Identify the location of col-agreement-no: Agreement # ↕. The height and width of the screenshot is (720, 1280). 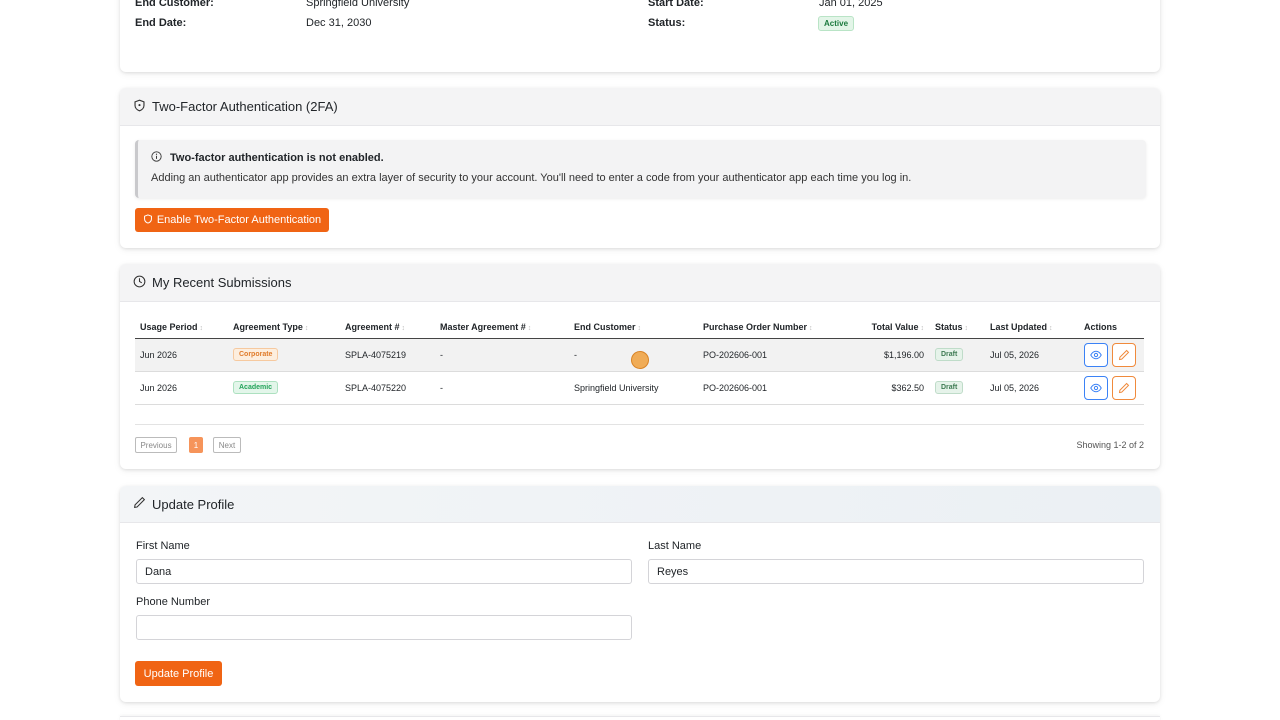
(387, 327).